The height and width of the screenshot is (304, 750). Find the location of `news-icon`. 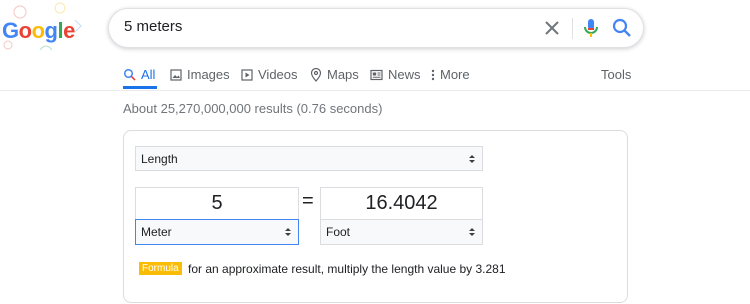

news-icon is located at coordinates (376, 74).